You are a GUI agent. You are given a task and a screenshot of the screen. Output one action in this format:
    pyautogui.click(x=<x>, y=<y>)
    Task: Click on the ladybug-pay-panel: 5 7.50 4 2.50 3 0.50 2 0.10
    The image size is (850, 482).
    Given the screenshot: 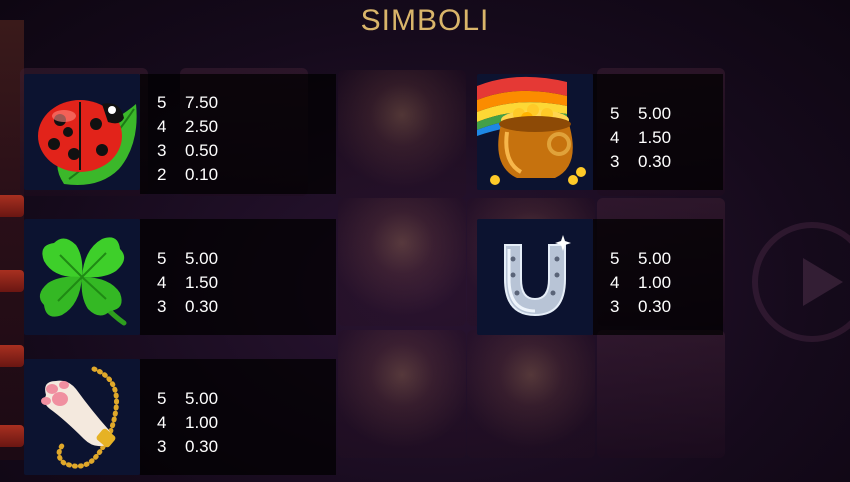 What is the action you would take?
    pyautogui.click(x=238, y=134)
    